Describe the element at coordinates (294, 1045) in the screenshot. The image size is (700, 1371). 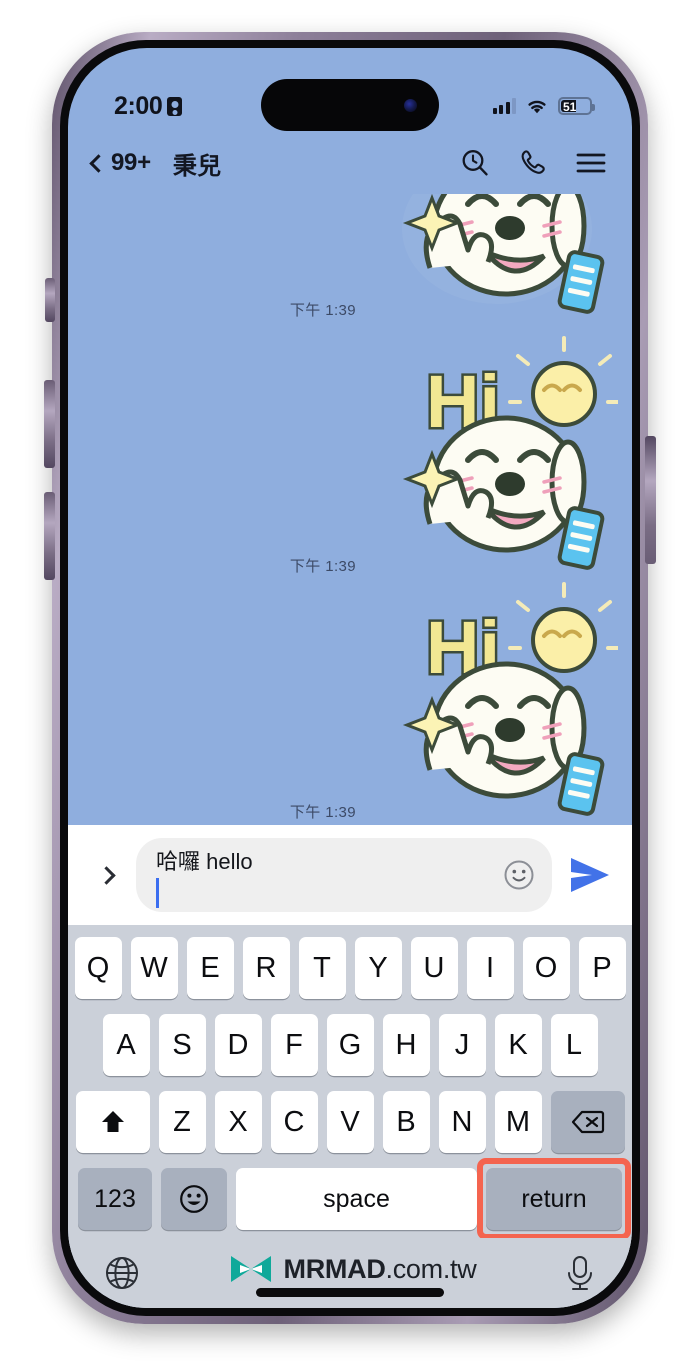
I see `key-f: F` at that location.